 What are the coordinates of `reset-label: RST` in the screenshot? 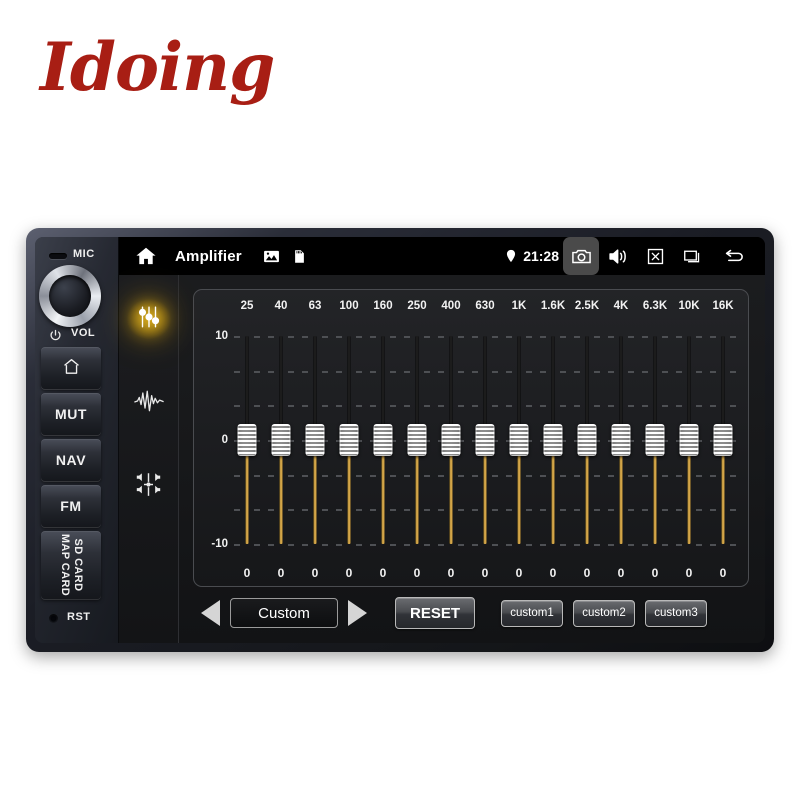 It's located at (79, 617).